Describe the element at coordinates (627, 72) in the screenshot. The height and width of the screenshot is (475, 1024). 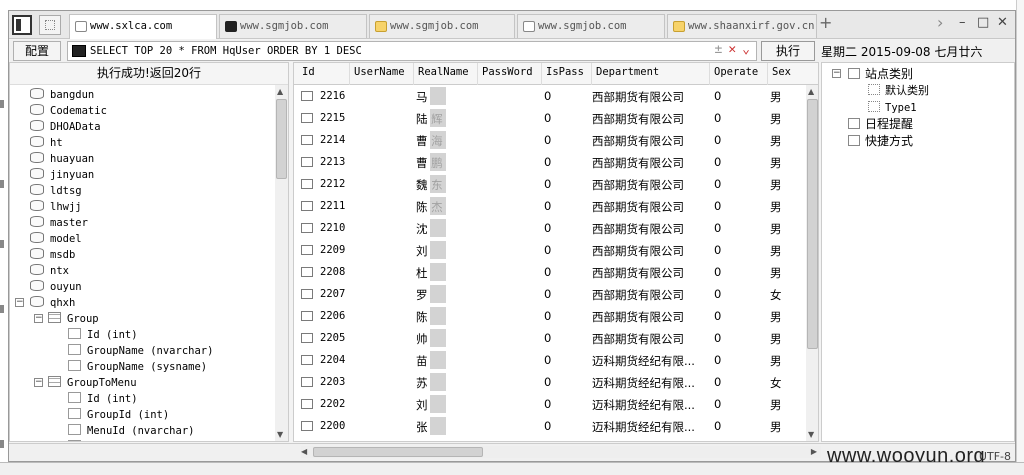
I see `column-header-department: Department` at that location.